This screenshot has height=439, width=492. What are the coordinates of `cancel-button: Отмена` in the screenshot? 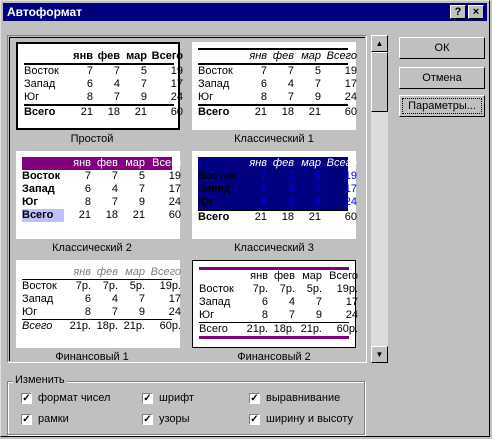 It's located at (442, 78).